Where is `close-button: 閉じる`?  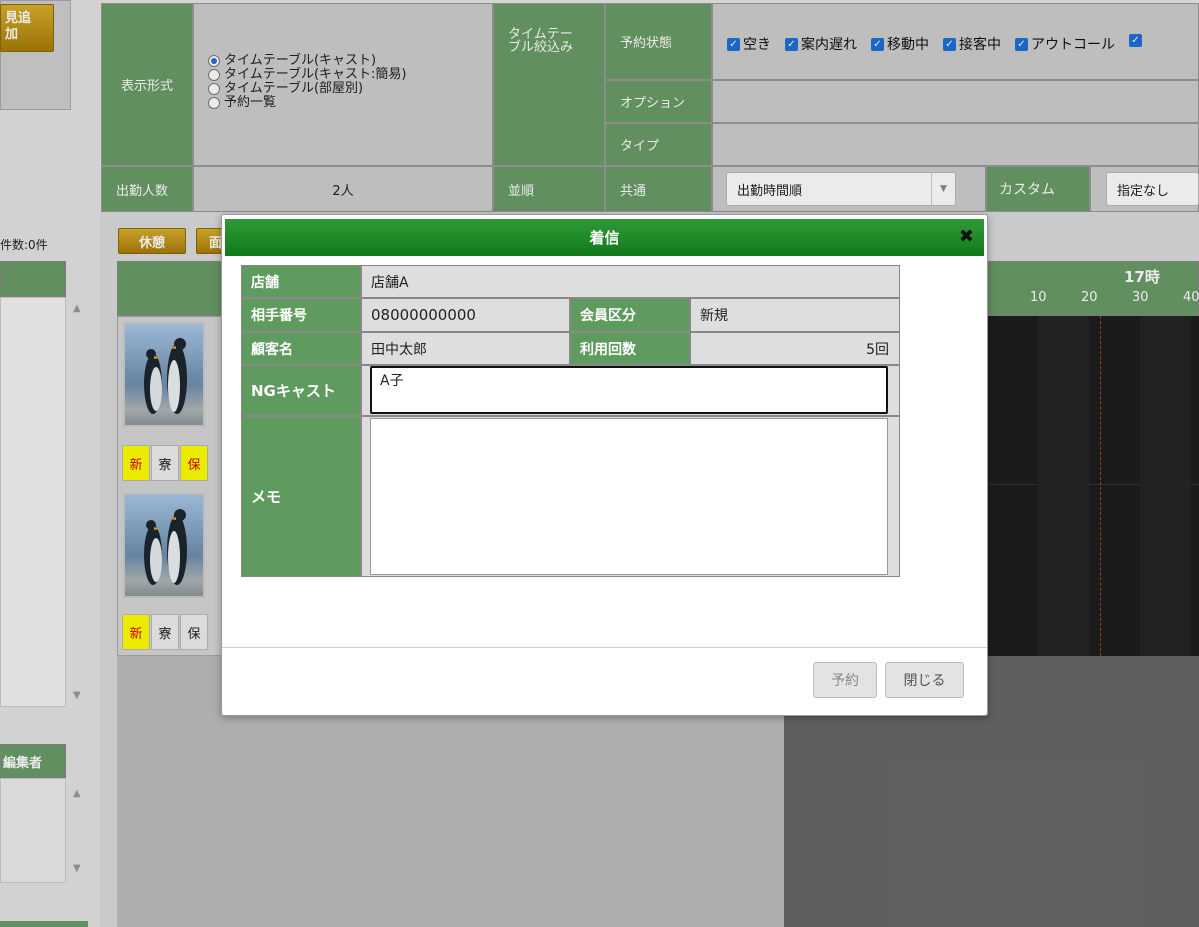
close-button: 閉じる is located at coordinates (924, 680).